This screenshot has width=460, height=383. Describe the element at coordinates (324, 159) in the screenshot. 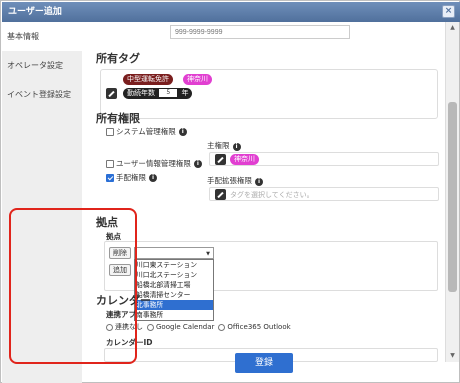

I see `main-perm-field: 神奈川` at that location.